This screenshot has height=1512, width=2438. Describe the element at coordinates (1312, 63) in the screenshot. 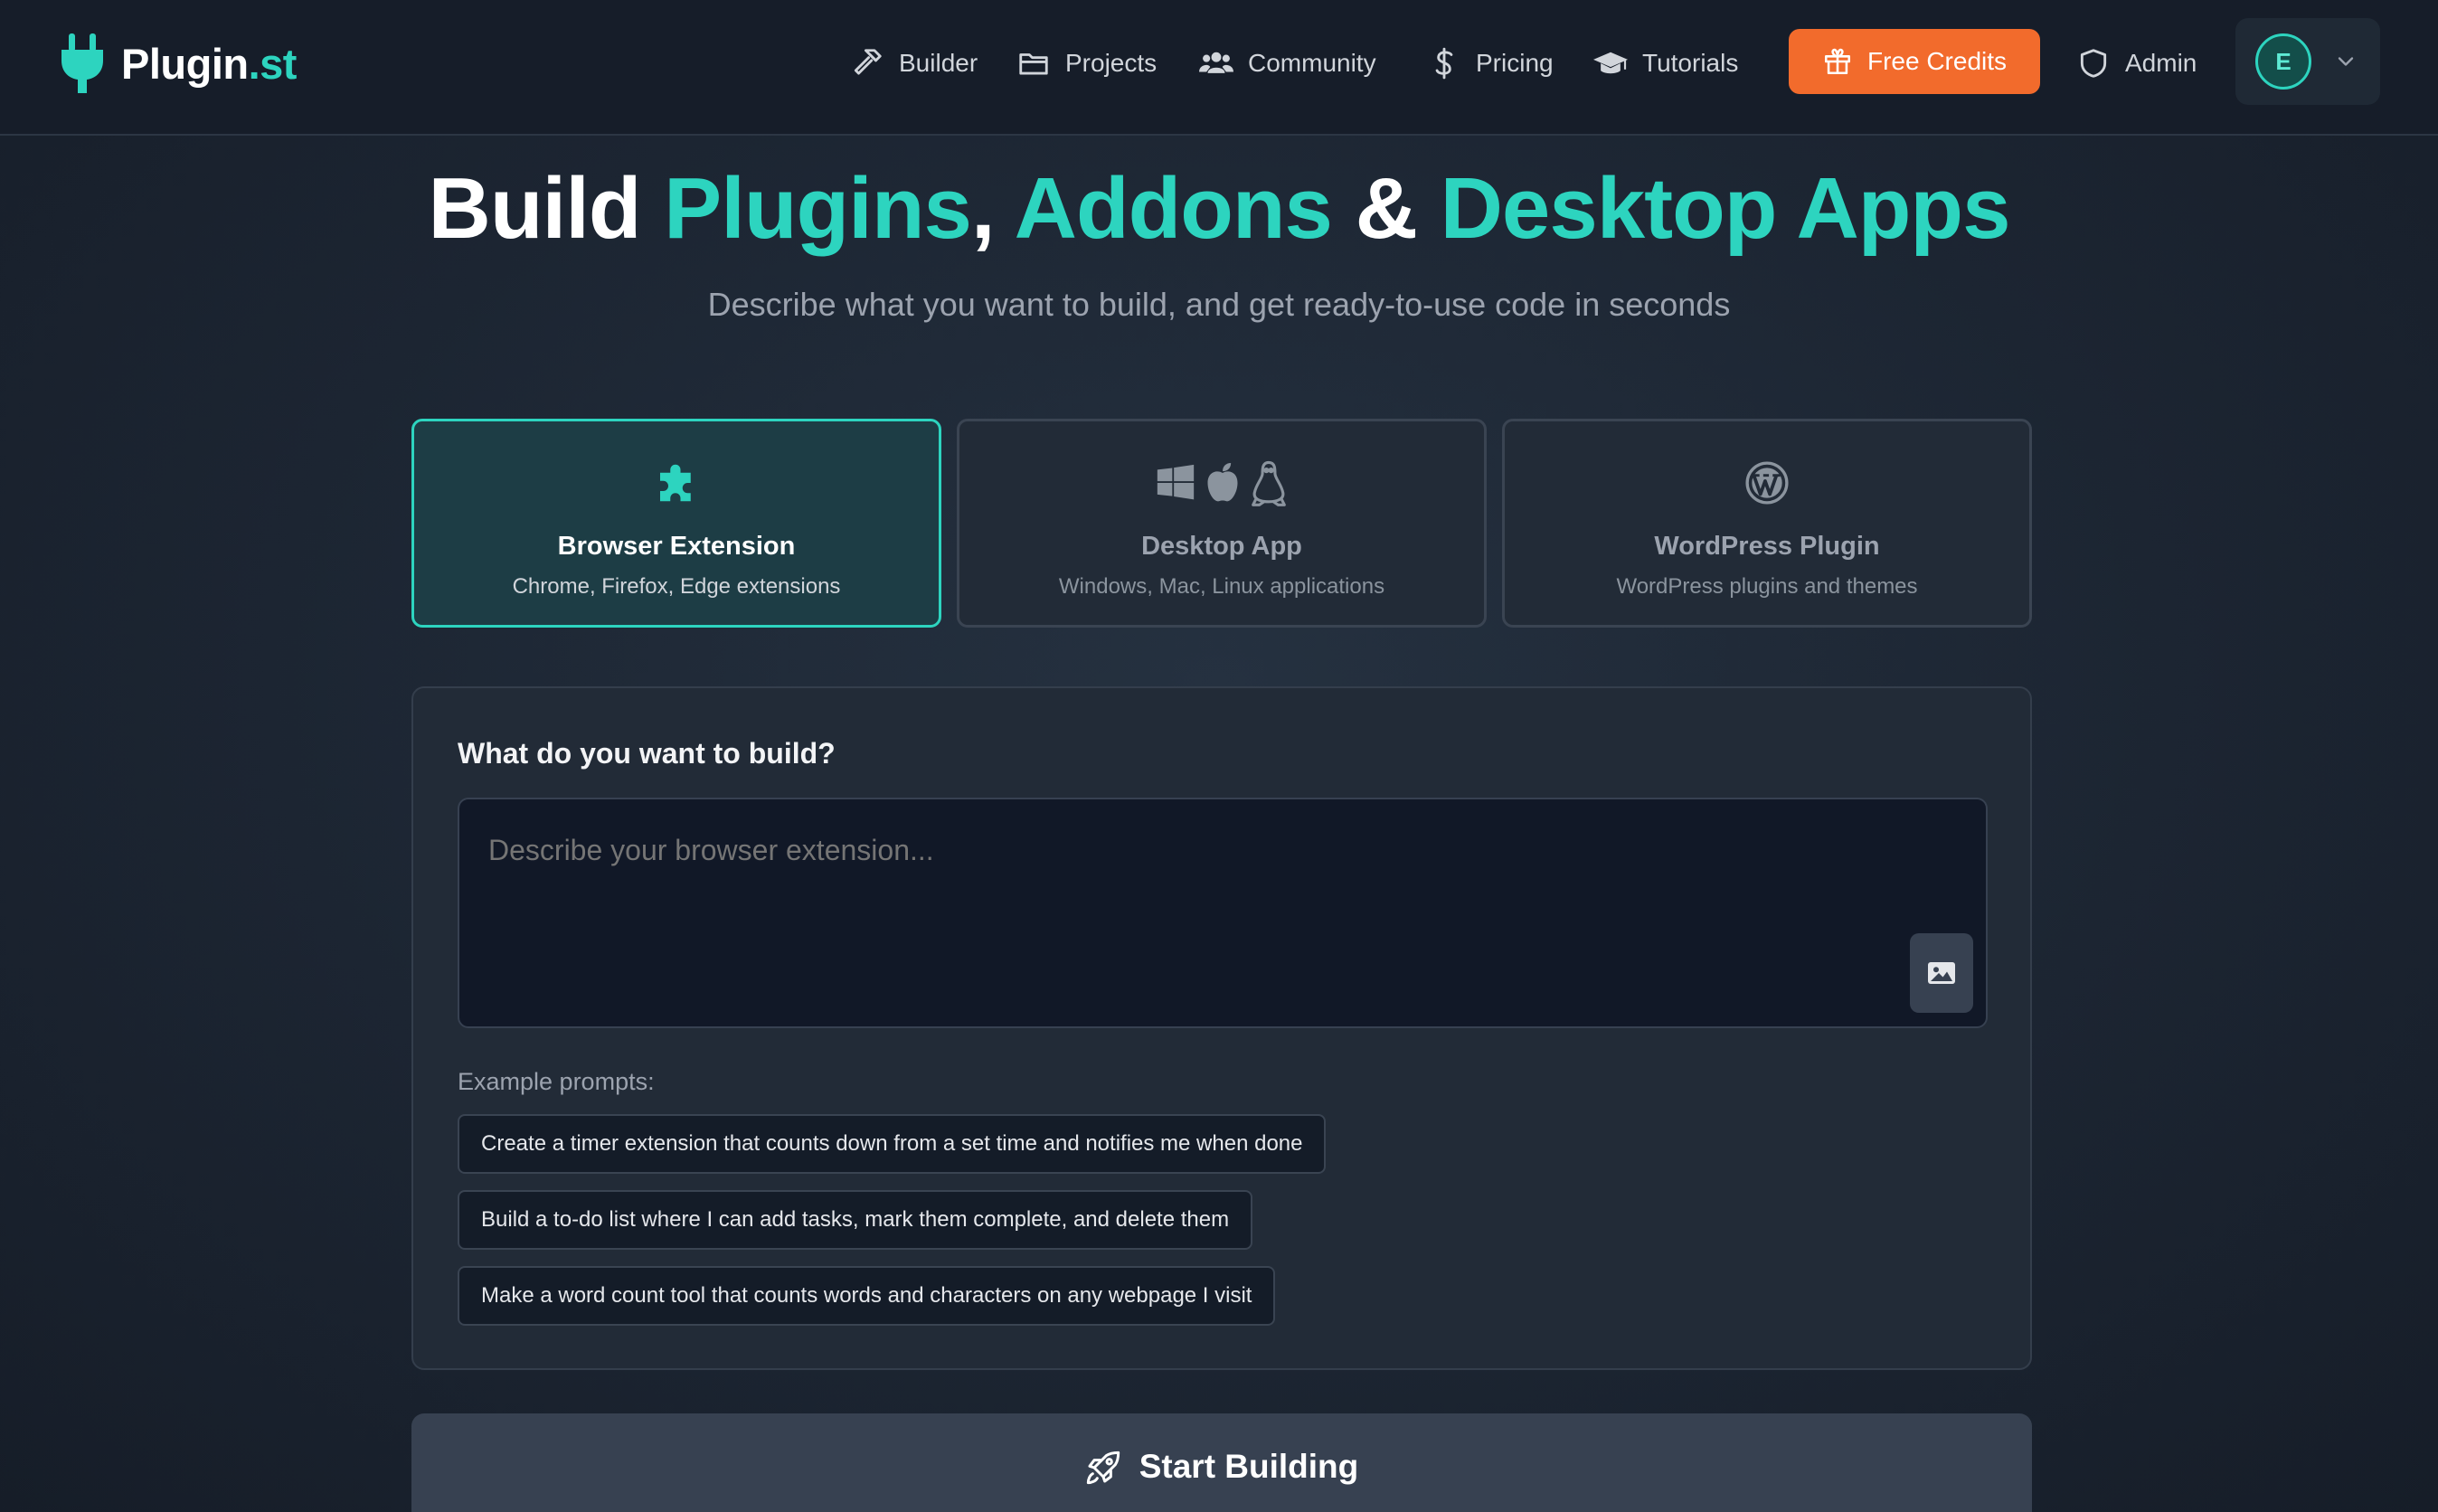

I see `nav-community-label: Community` at that location.